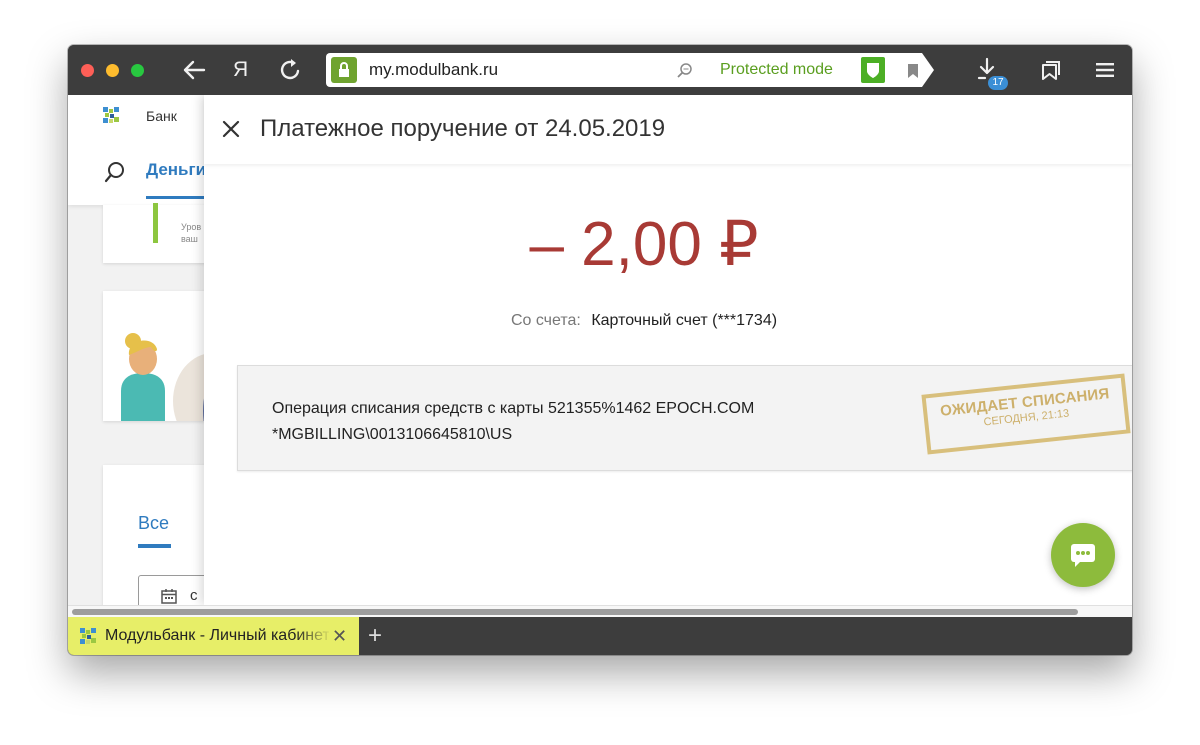 The width and height of the screenshot is (1200, 745). I want to click on protected-mode-label: Protected mode, so click(776, 70).